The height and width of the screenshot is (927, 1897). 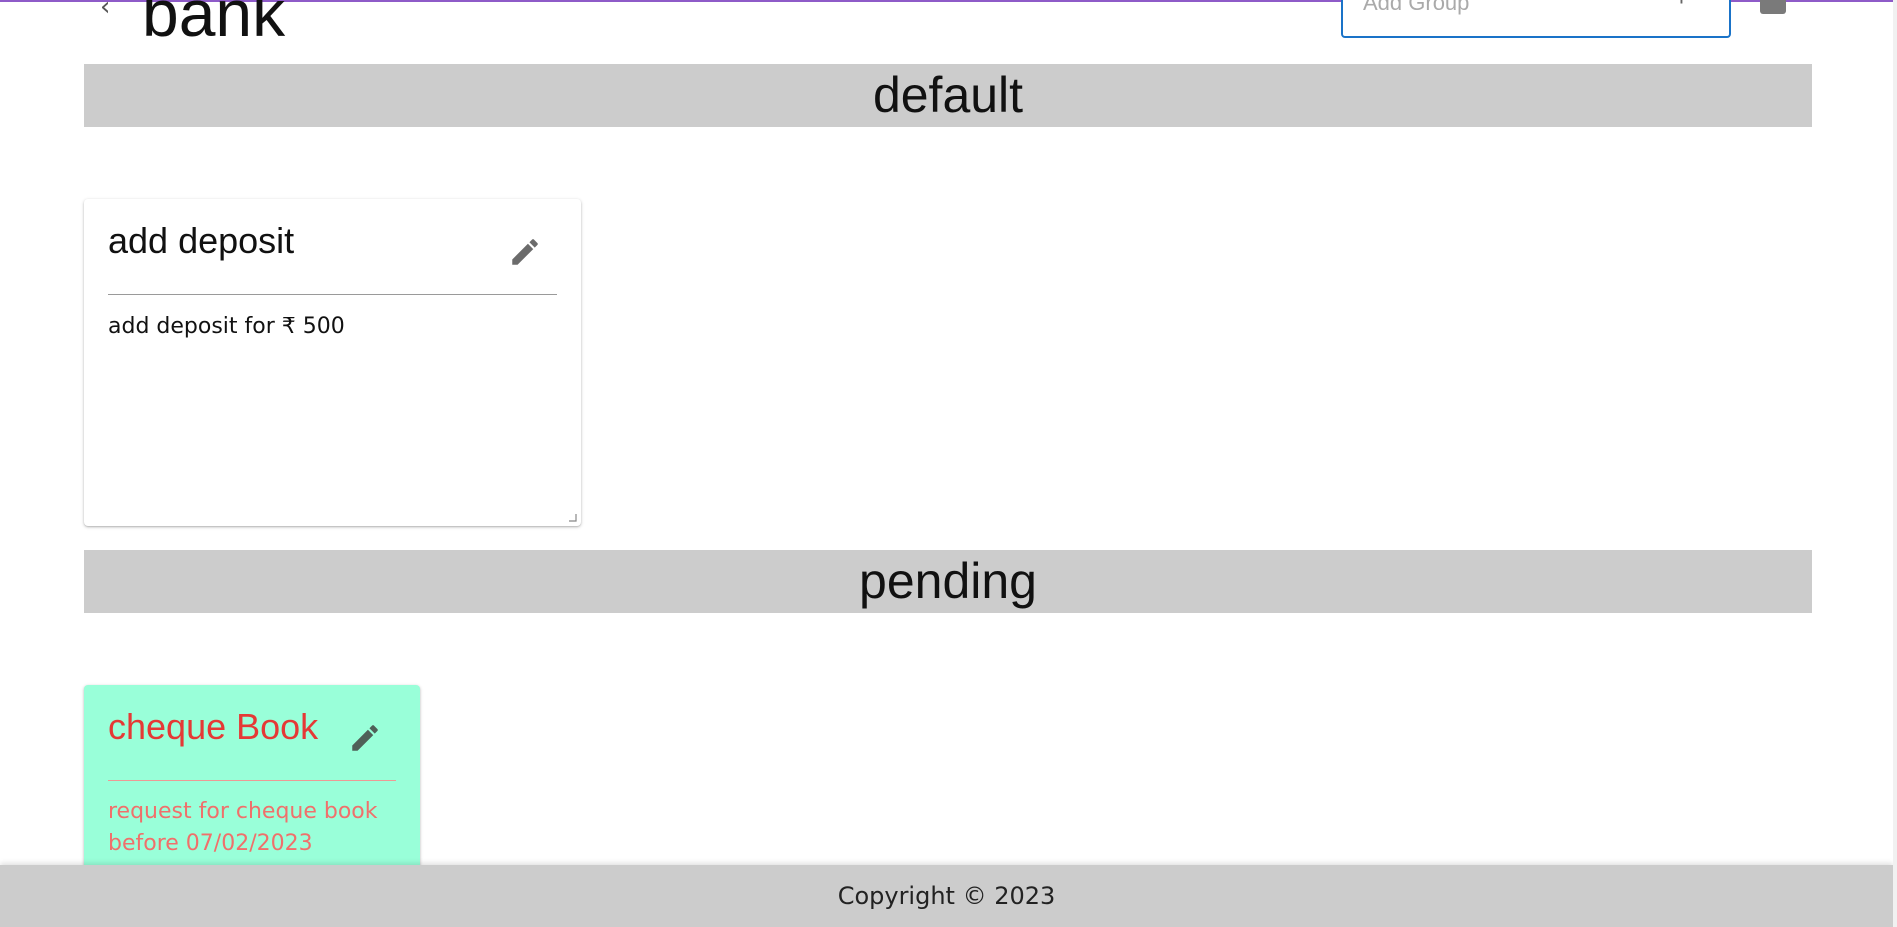 What do you see at coordinates (1681, 6) in the screenshot?
I see `plus-icon: +` at bounding box center [1681, 6].